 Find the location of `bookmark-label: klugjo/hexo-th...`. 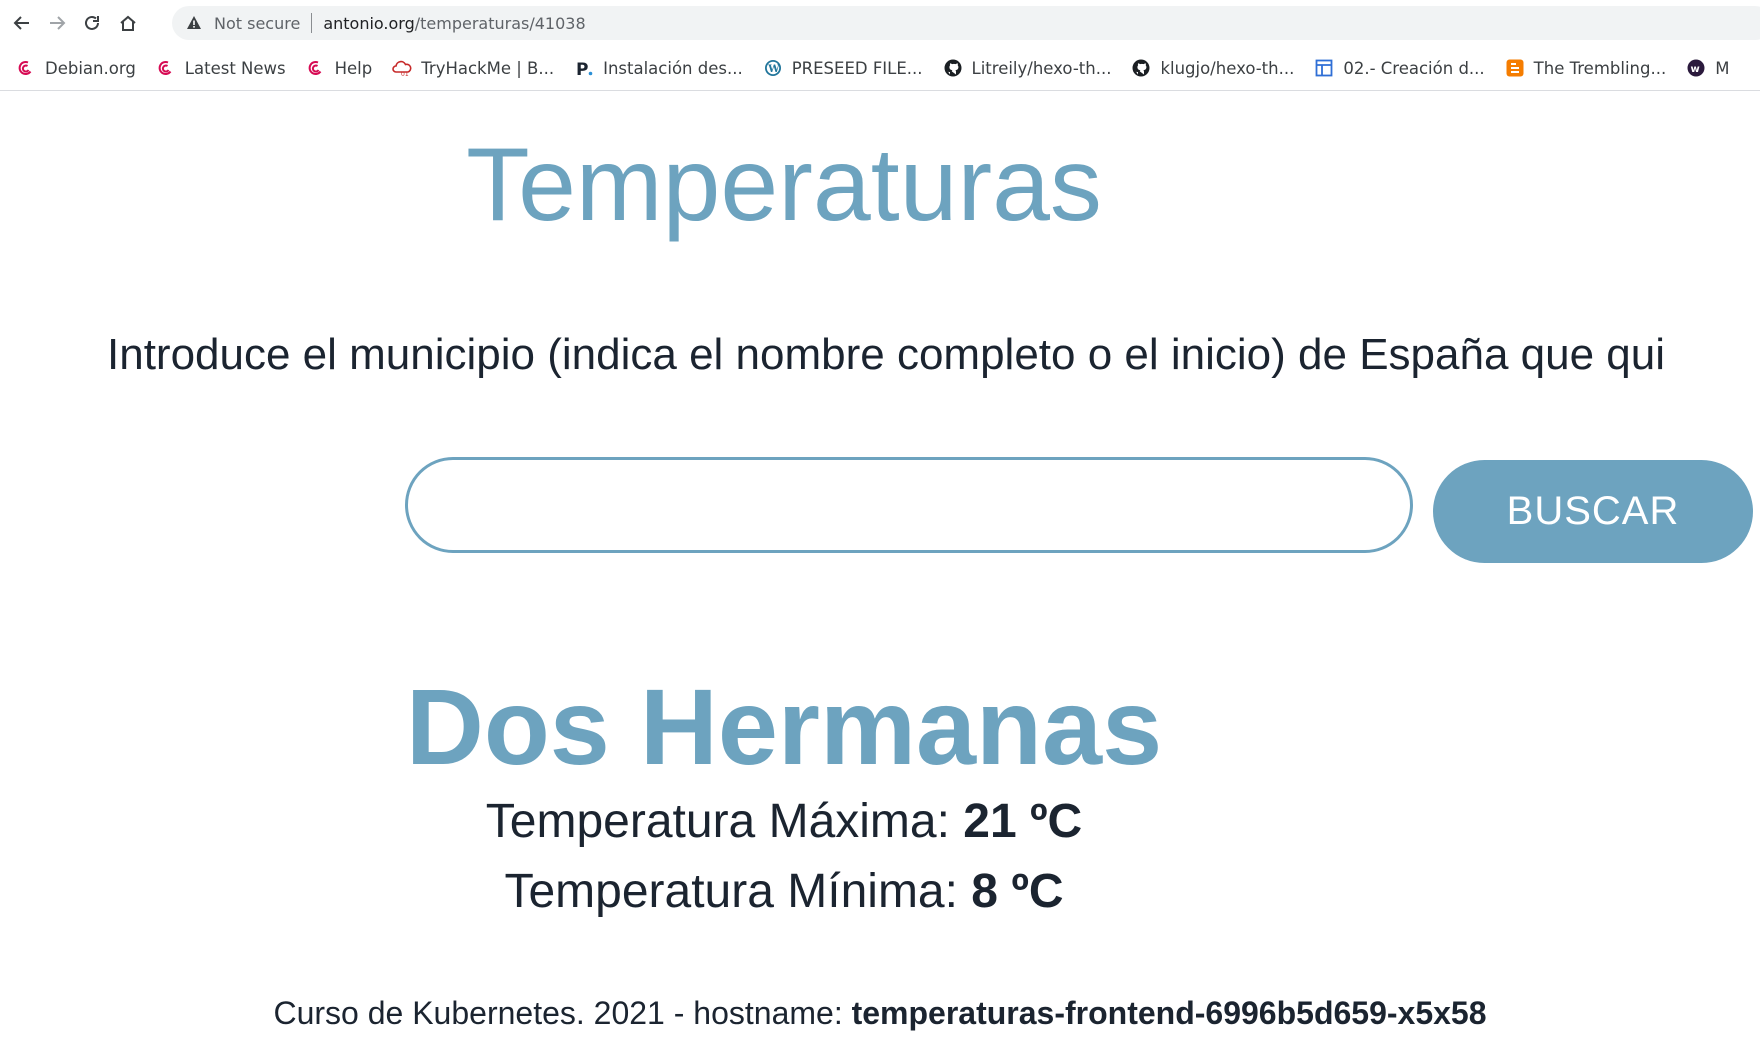

bookmark-label: klugjo/hexo-th... is located at coordinates (1227, 68).